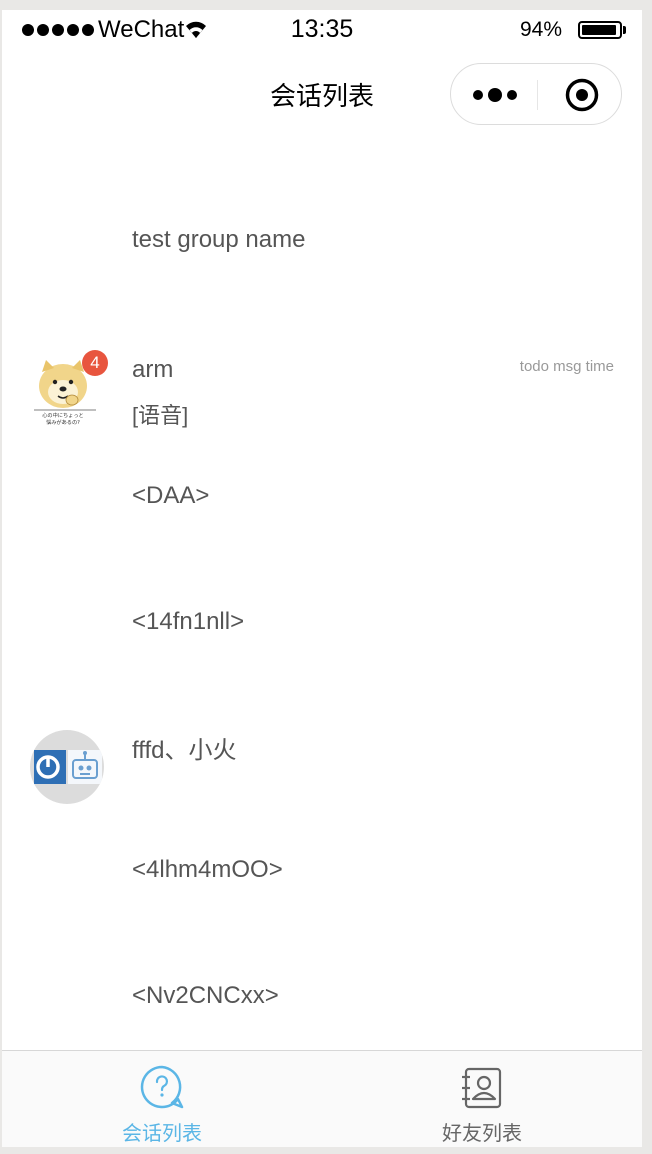 The height and width of the screenshot is (1154, 652). I want to click on tab-conversations: 会话列表, so click(162, 1099).